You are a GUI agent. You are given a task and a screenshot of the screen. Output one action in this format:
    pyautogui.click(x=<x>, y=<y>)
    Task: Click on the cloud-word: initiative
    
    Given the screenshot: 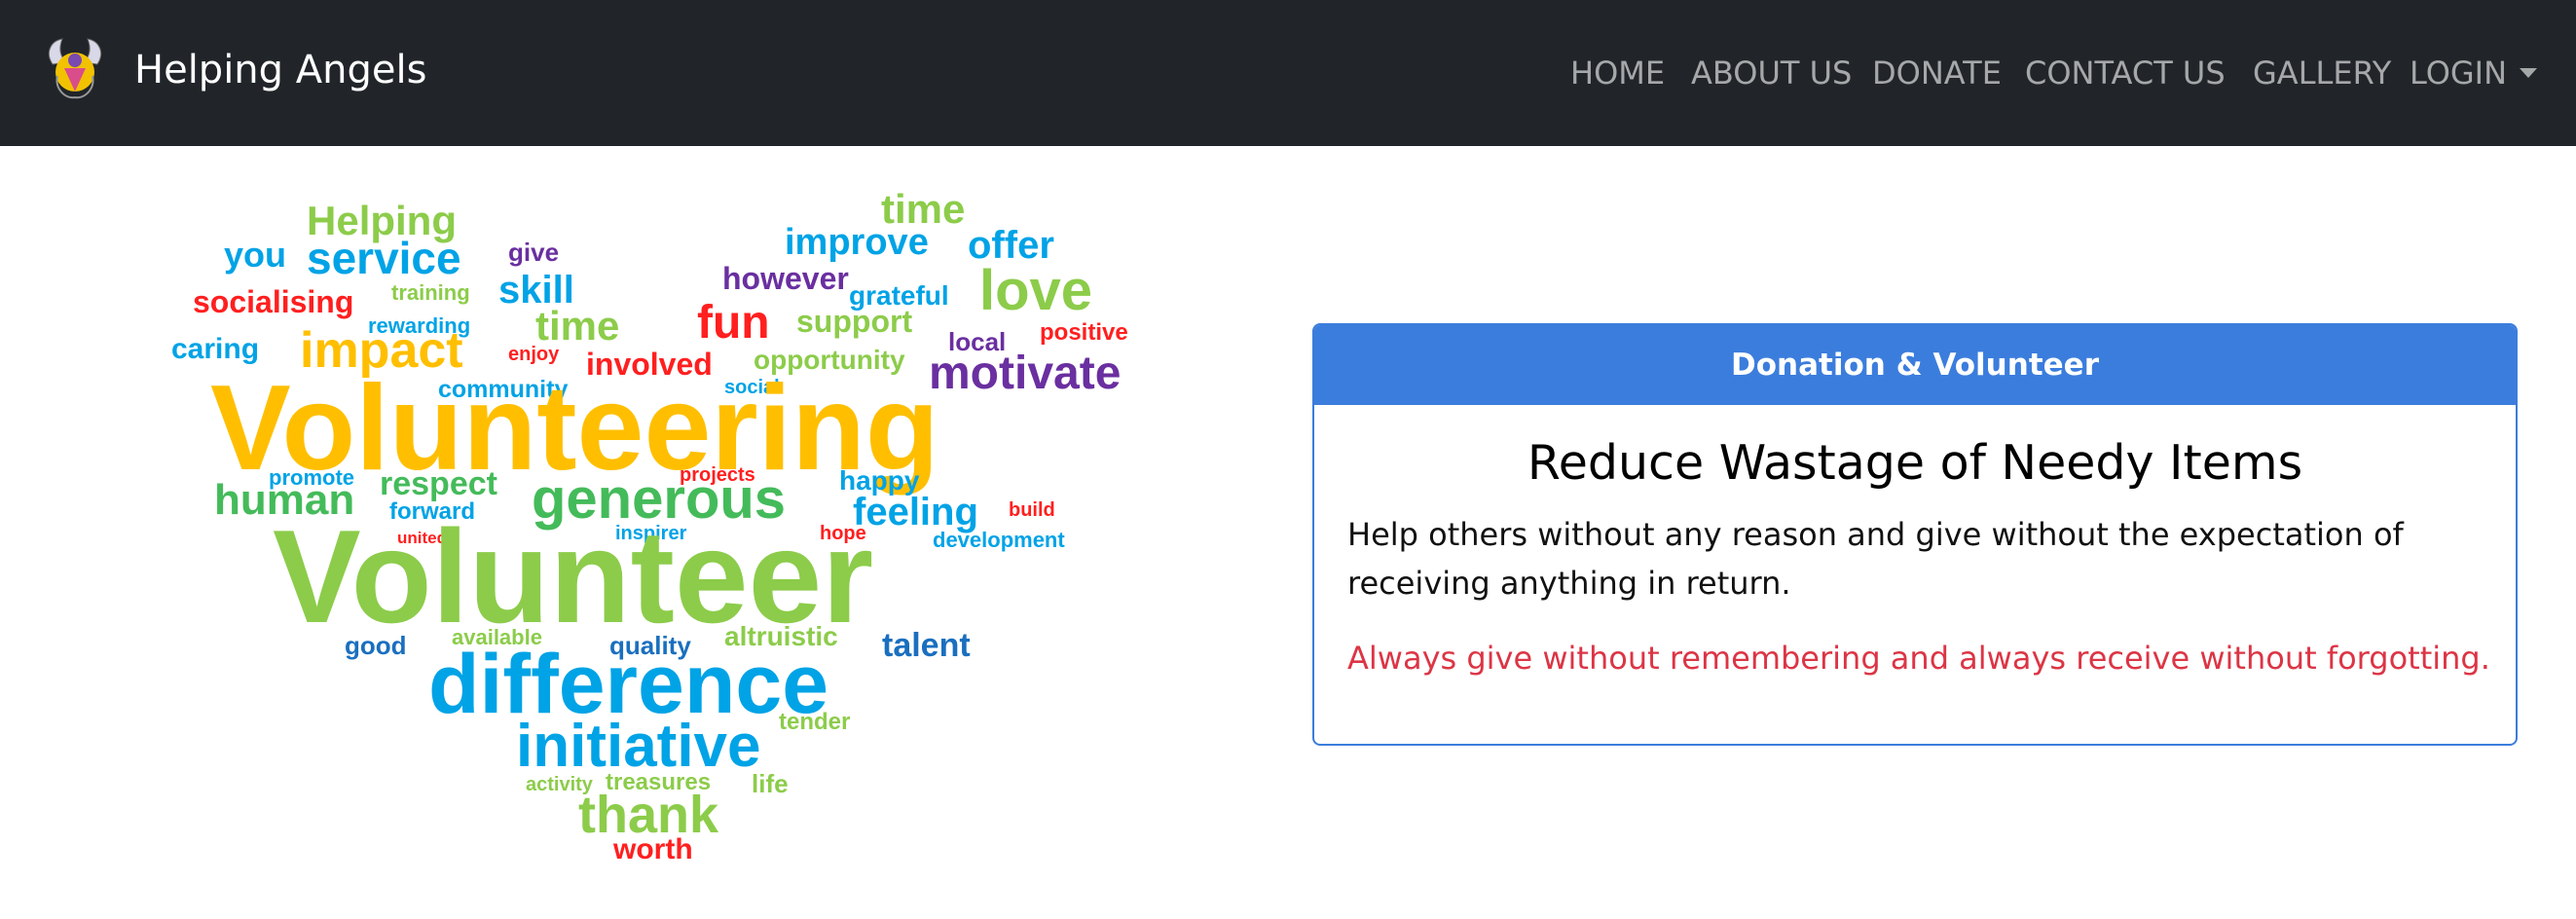 What is the action you would take?
    pyautogui.click(x=638, y=746)
    